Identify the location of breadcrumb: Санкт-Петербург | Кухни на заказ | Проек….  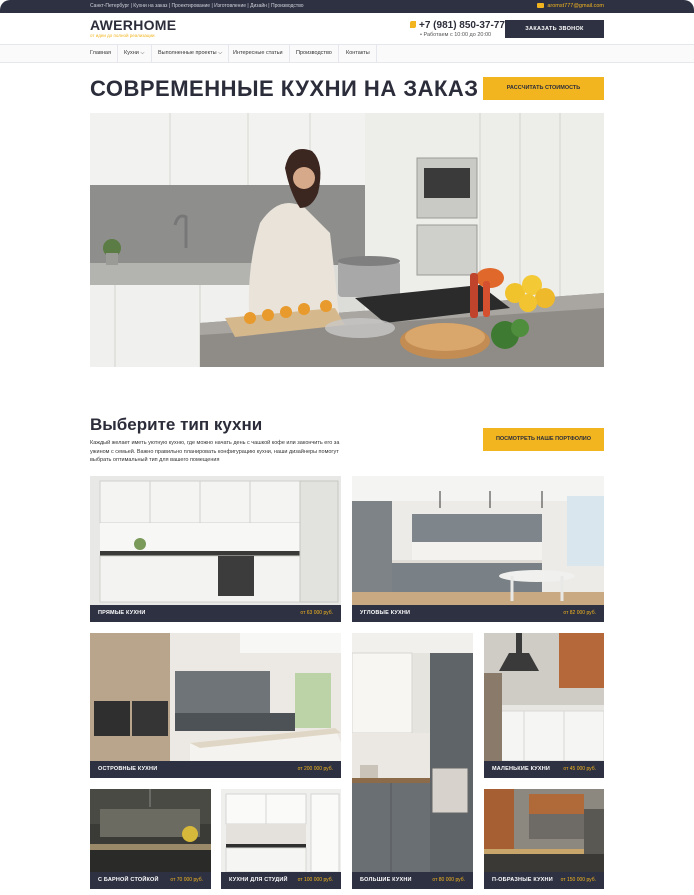
(197, 6).